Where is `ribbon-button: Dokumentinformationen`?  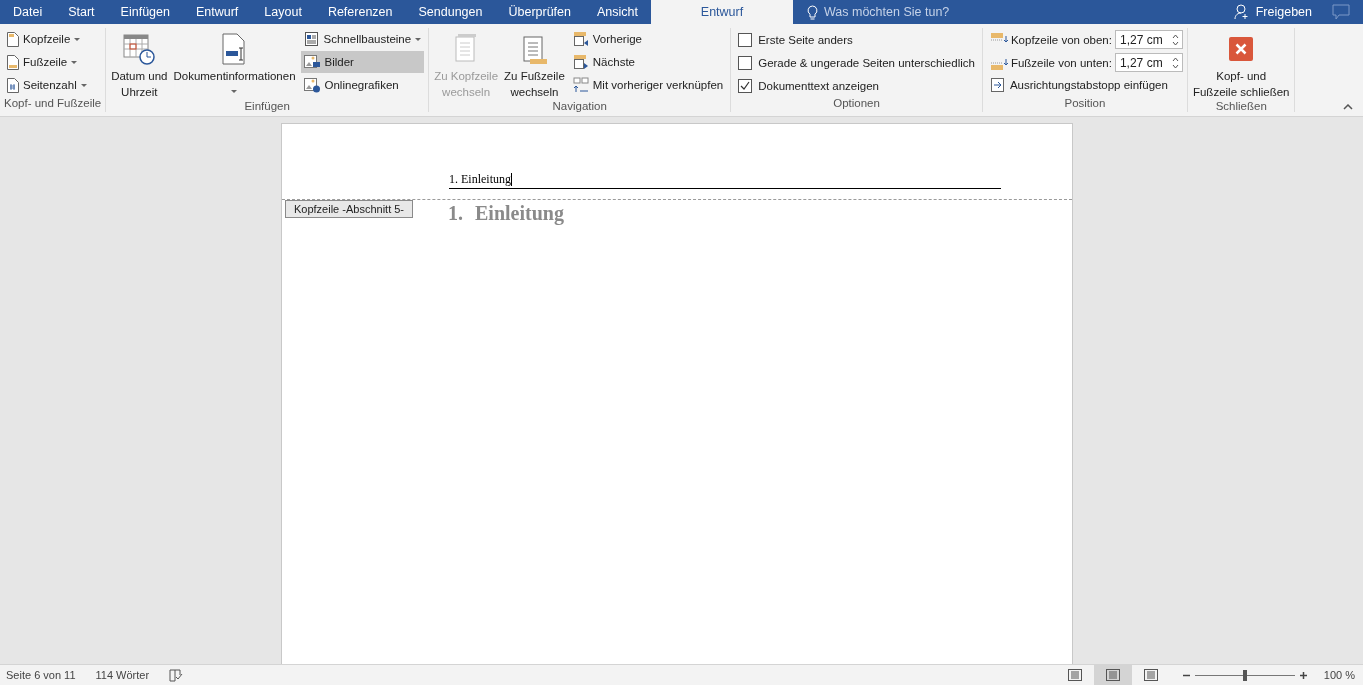
ribbon-button: Dokumentinformationen is located at coordinates (234, 60).